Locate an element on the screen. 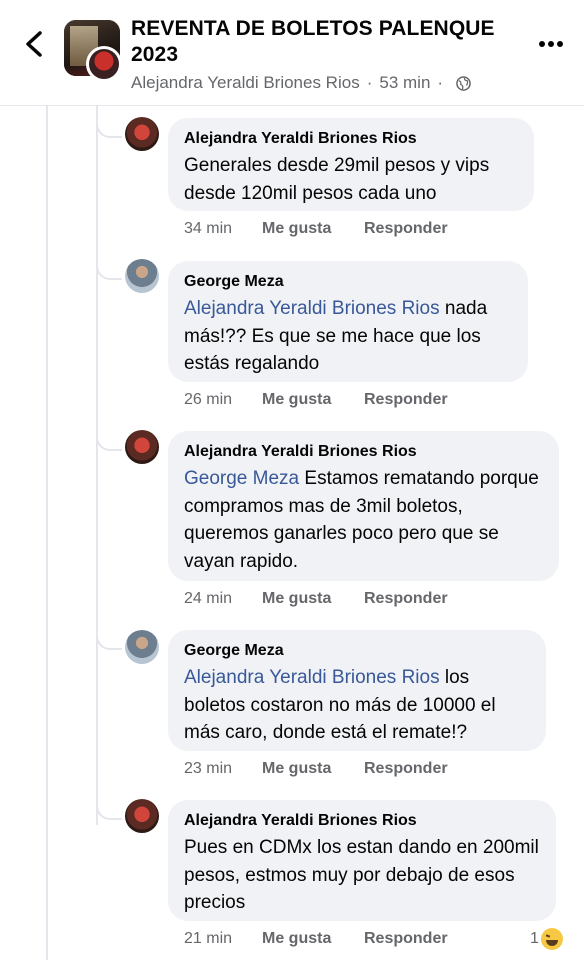 Image resolution: width=584 pixels, height=960 pixels. comment-actions: 21 min Me gusta Responder is located at coordinates (316, 939).